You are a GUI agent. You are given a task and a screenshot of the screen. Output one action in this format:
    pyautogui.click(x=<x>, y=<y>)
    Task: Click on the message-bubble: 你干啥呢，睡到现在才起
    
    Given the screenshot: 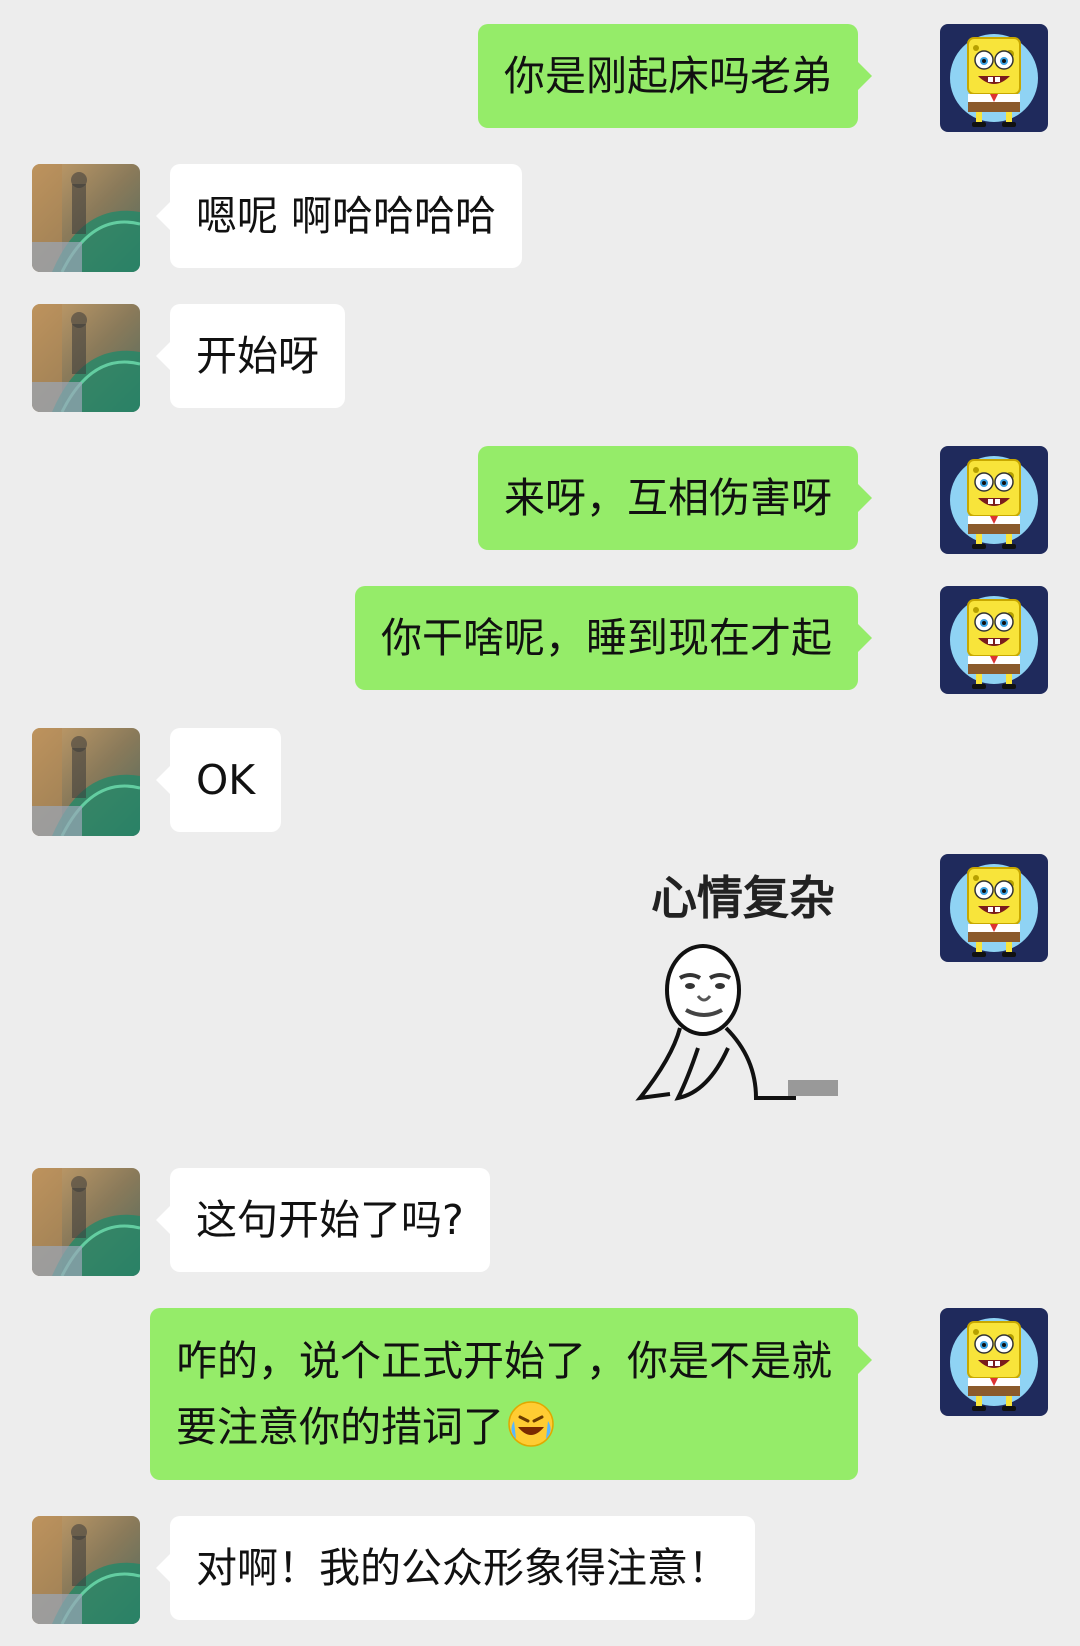 What is the action you would take?
    pyautogui.click(x=613, y=638)
    